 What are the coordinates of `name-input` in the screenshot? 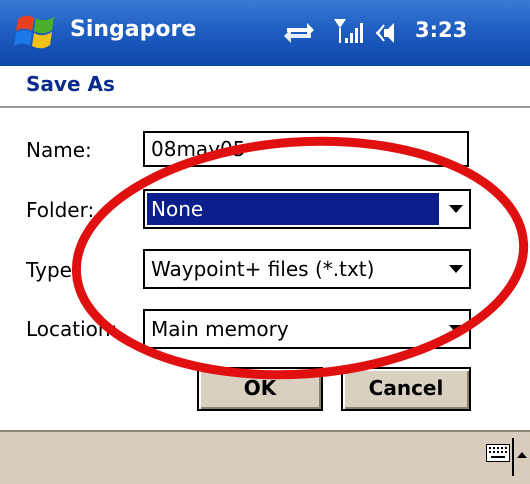 It's located at (306, 149).